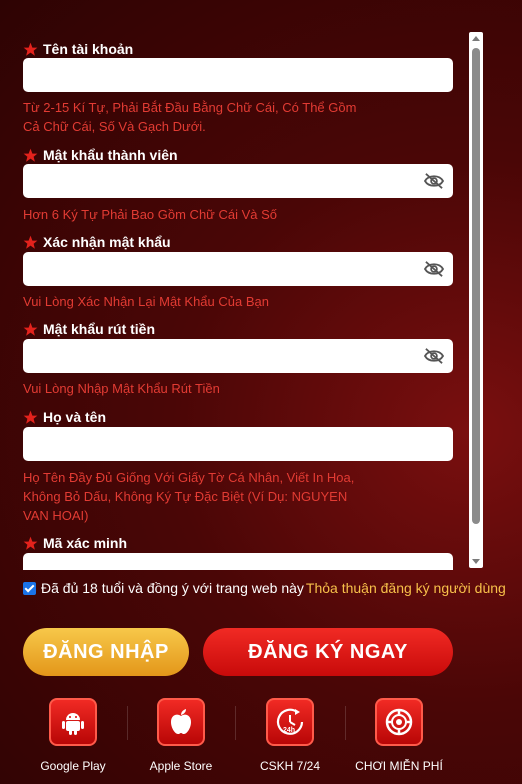 This screenshot has width=522, height=784. I want to click on scrollbar-thumb, so click(476, 286).